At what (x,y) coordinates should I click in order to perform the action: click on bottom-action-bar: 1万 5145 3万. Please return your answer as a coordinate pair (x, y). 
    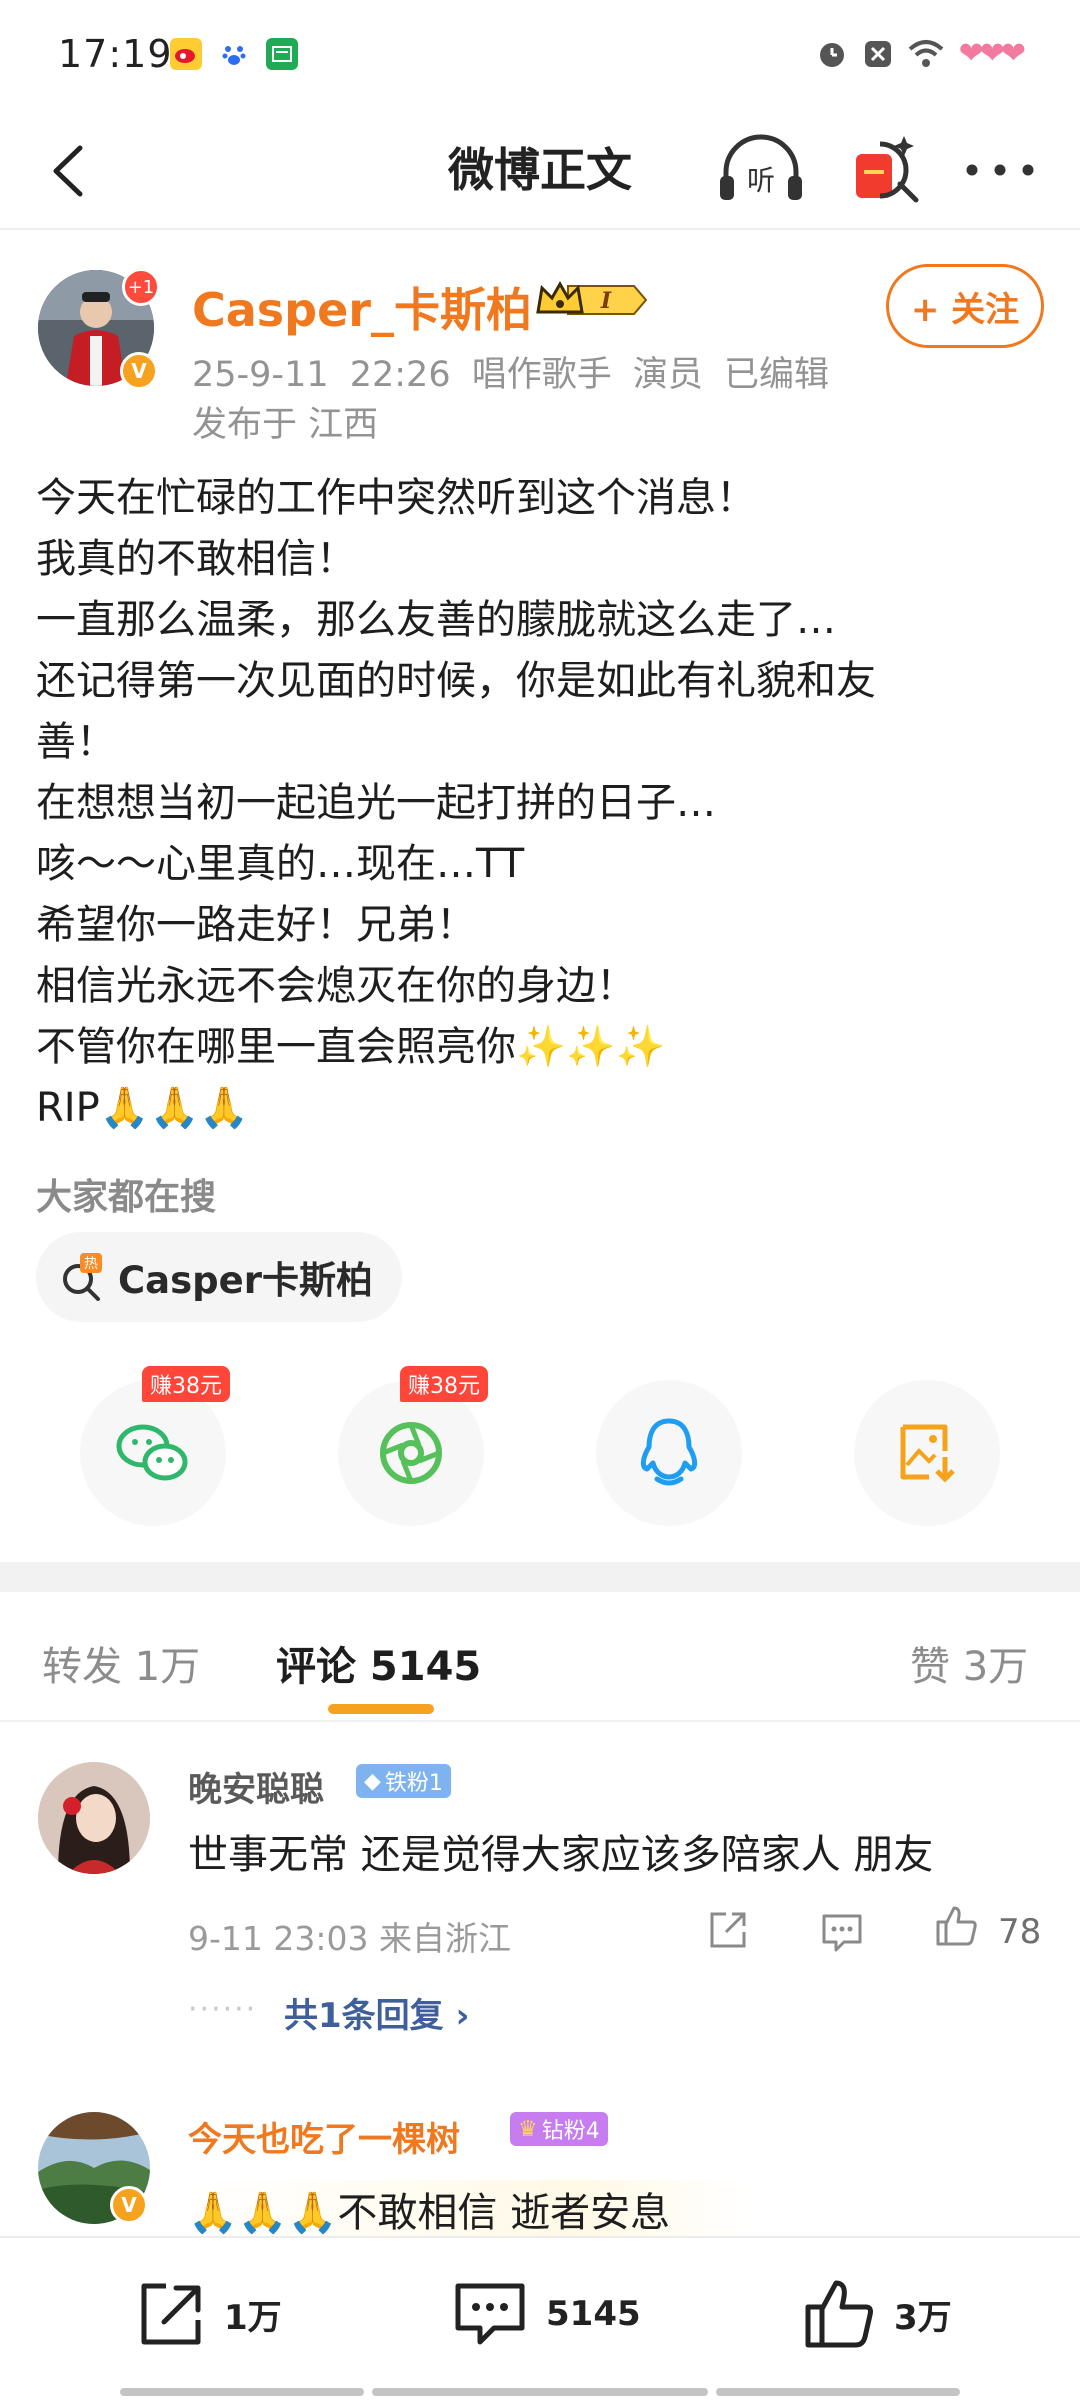
    Looking at the image, I should click on (540, 2318).